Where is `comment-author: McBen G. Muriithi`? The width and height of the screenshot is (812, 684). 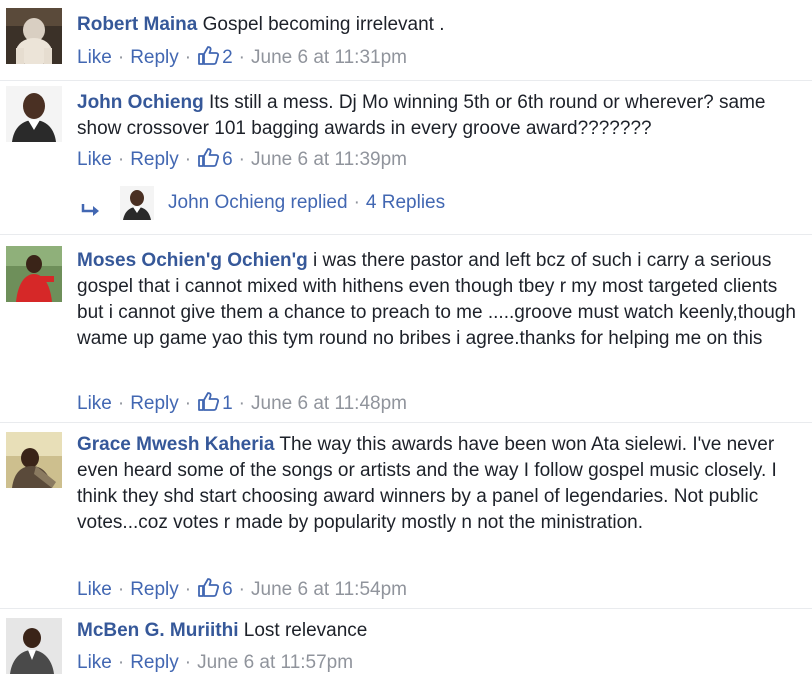
comment-author: McBen G. Muriithi is located at coordinates (158, 630).